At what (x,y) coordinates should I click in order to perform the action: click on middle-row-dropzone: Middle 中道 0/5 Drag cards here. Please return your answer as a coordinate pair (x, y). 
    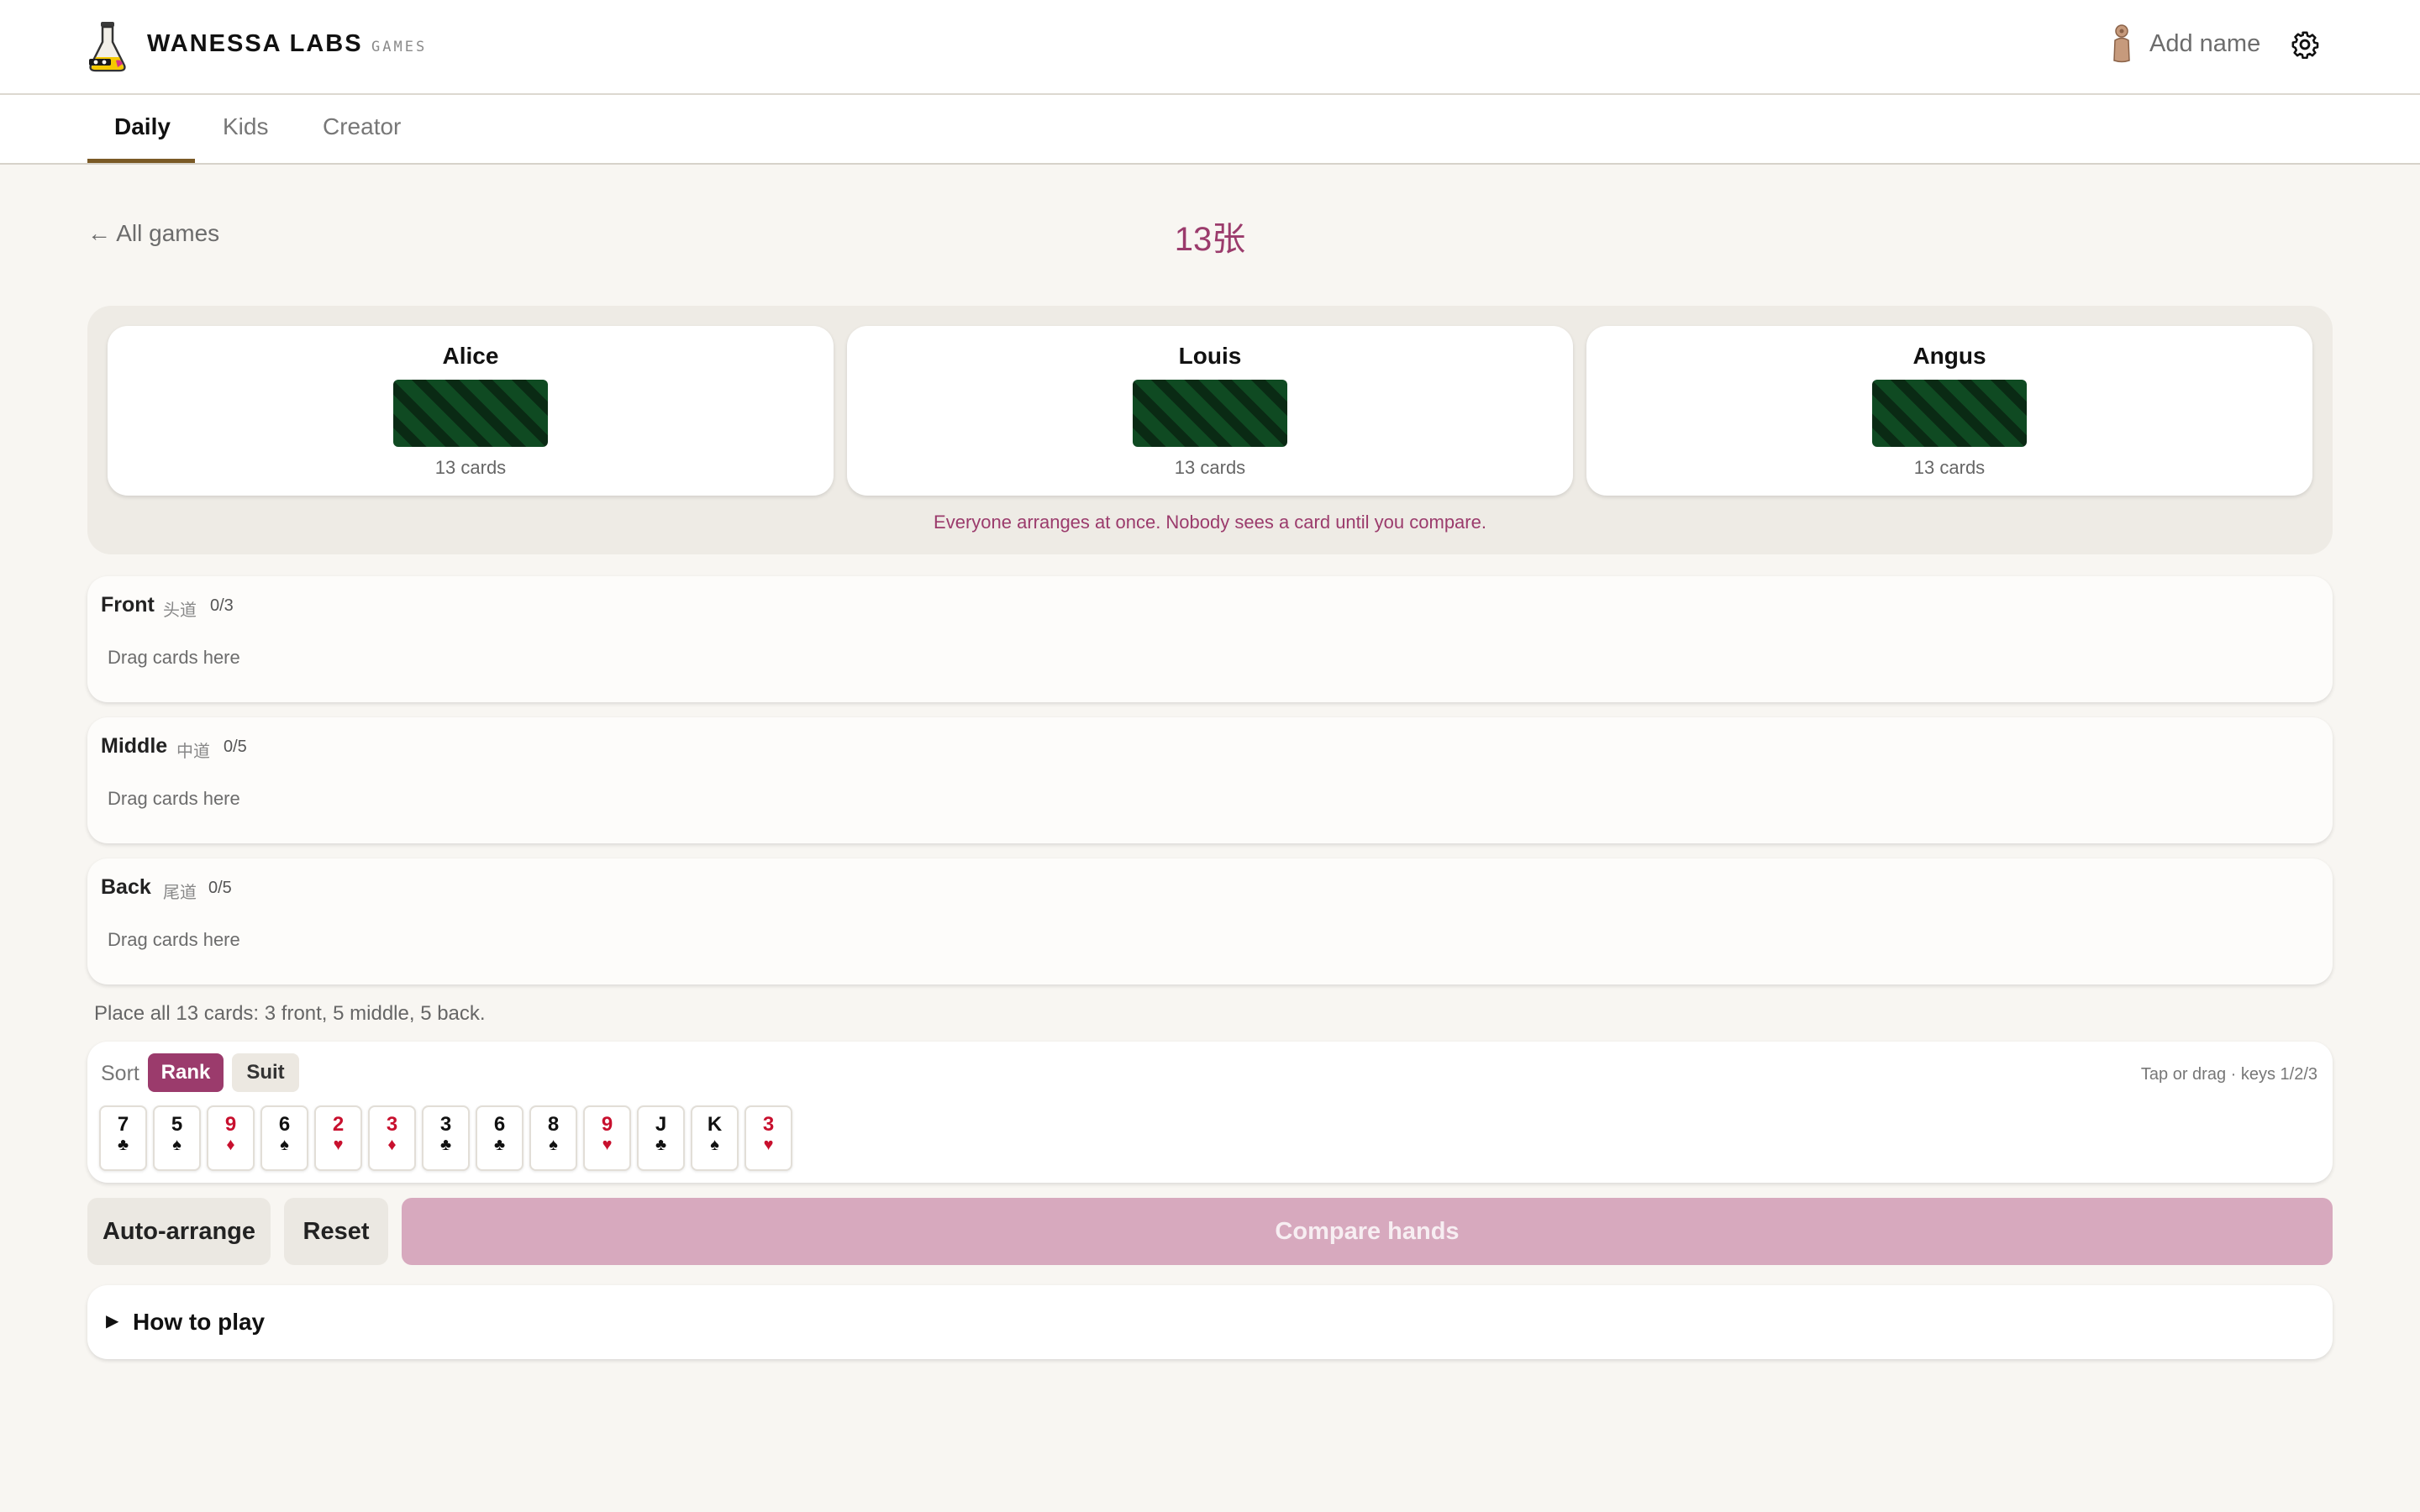
    Looking at the image, I should click on (1210, 780).